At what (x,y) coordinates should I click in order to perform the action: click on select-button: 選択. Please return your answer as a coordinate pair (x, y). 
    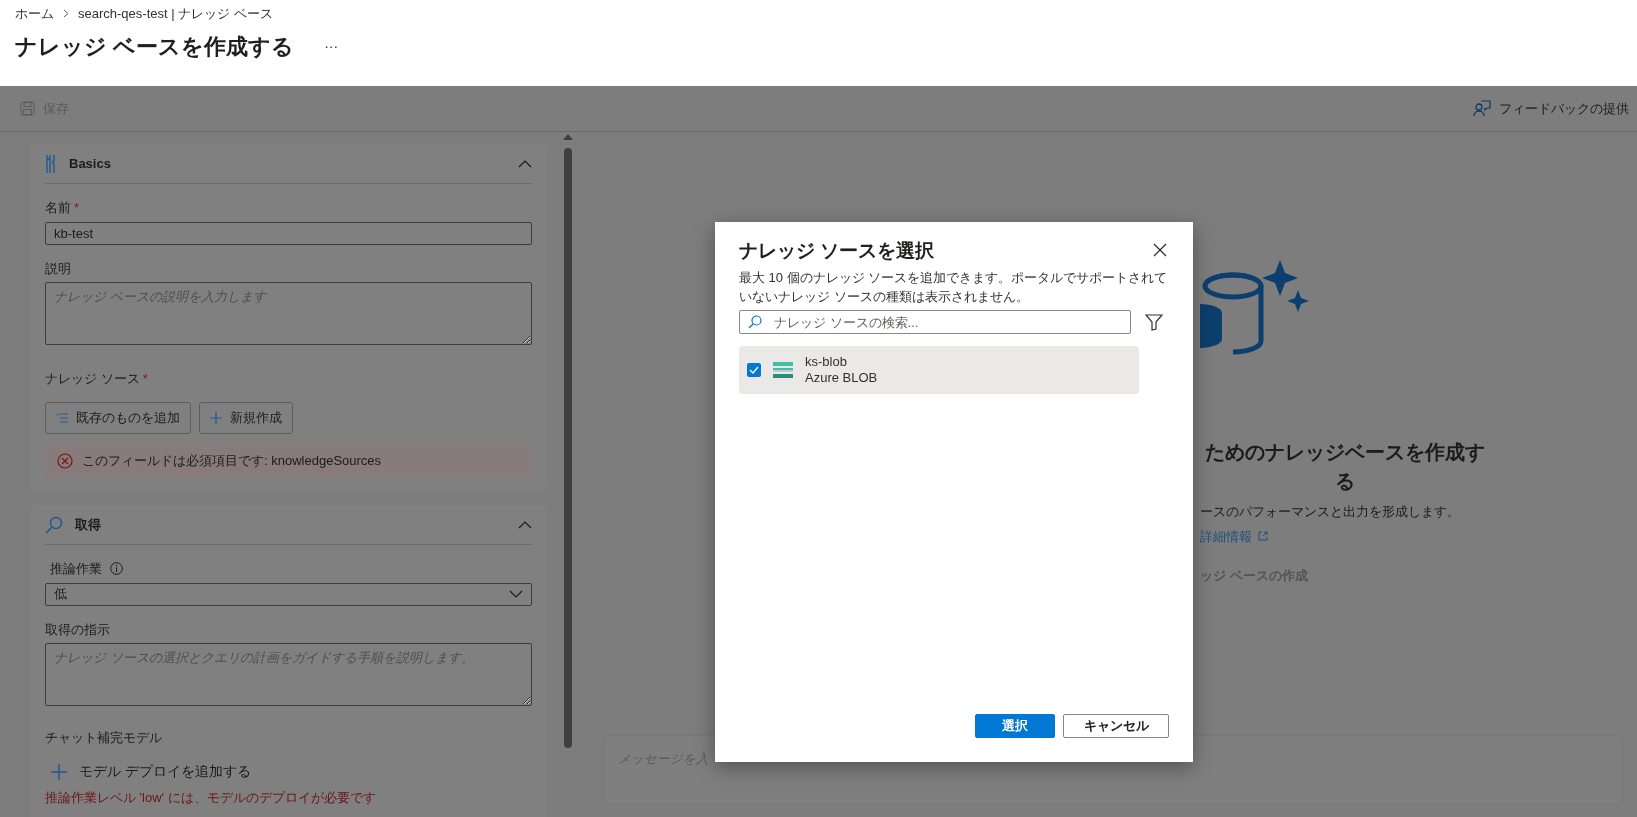
    Looking at the image, I should click on (1015, 726).